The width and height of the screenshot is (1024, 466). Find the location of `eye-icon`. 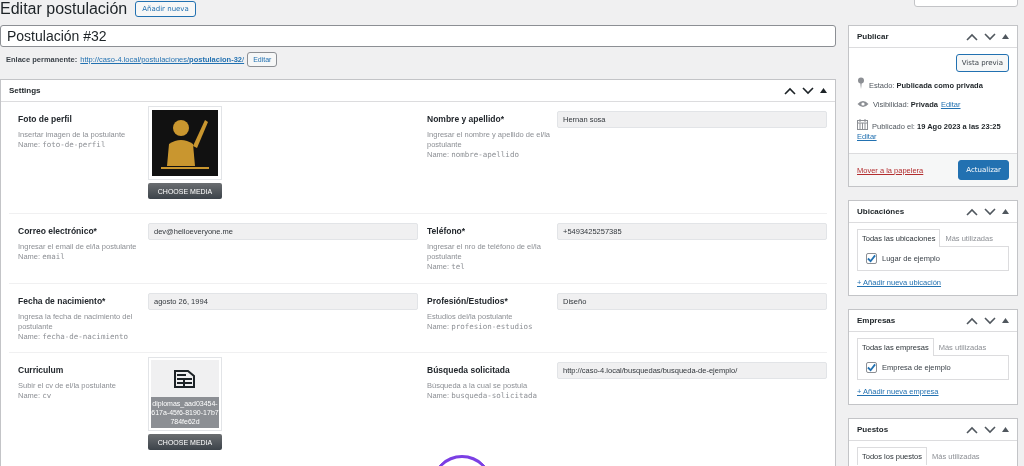

eye-icon is located at coordinates (863, 104).